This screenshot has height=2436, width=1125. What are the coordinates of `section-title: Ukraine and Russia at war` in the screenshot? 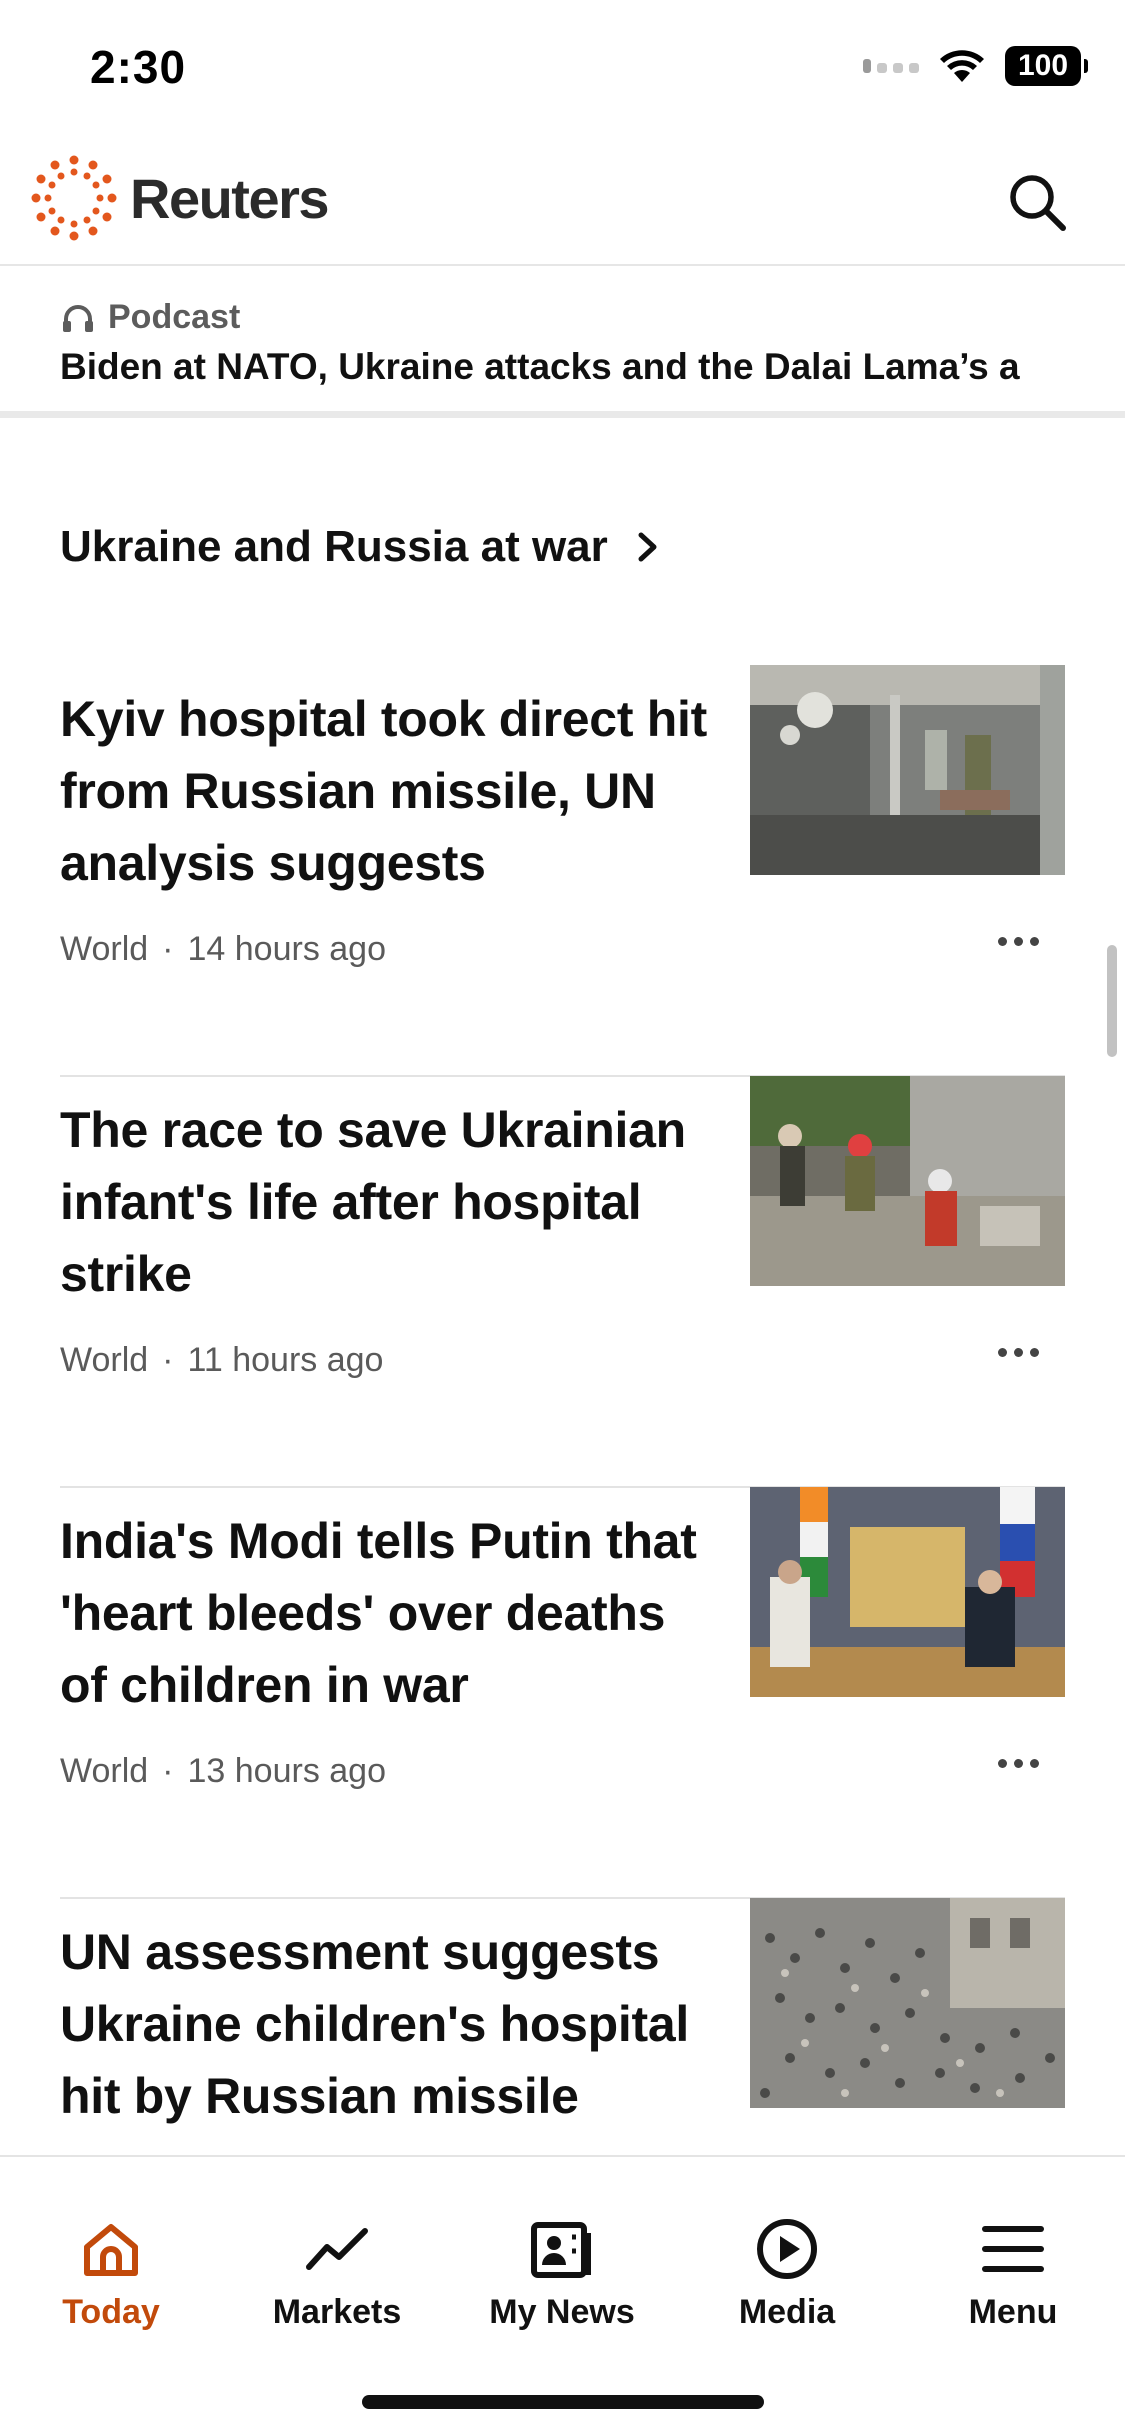 It's located at (334, 546).